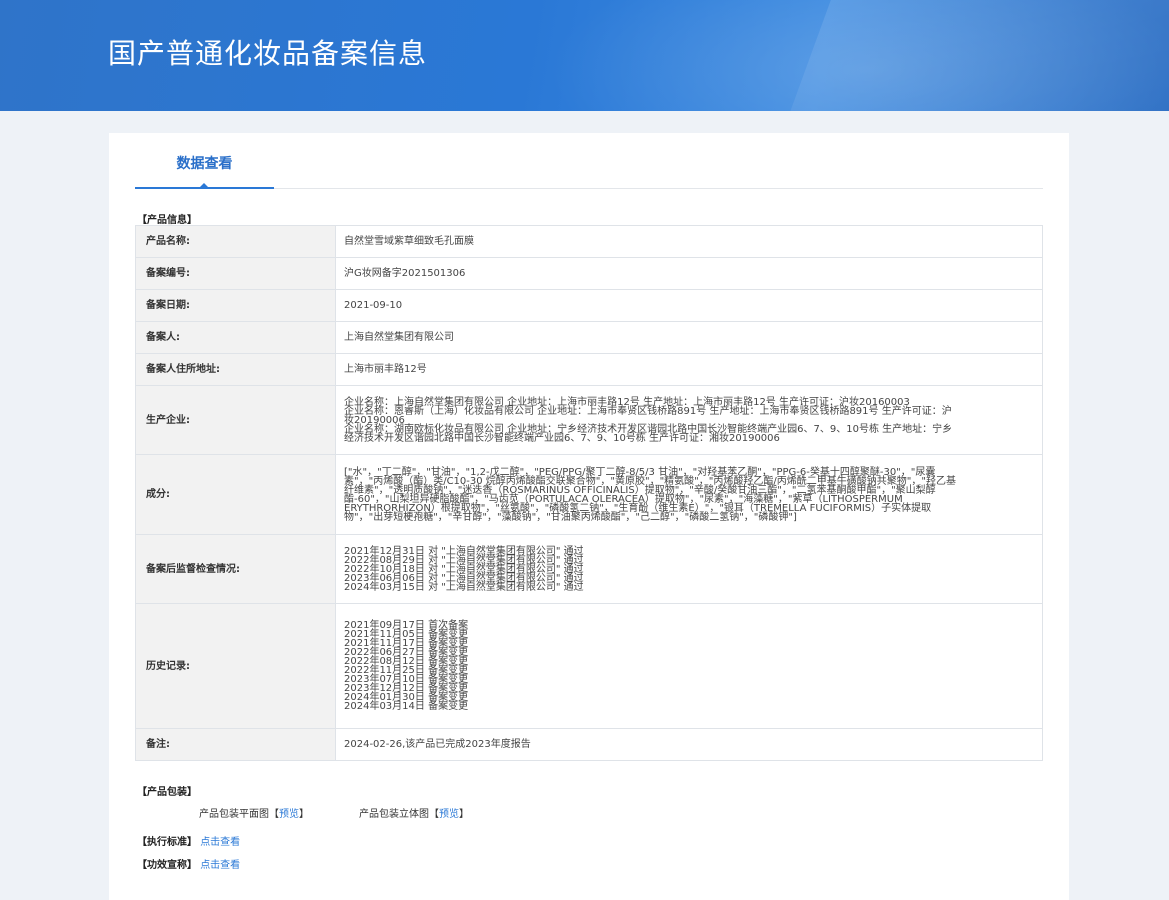 This screenshot has width=1169, height=900. I want to click on product-info-section-title: 【产品信息】, so click(167, 220).